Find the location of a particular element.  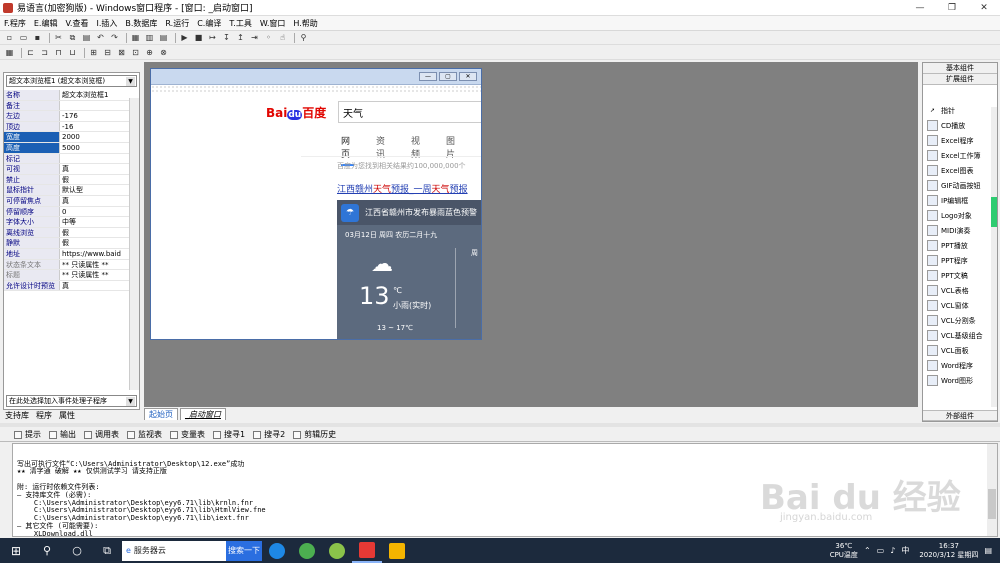

property-value: 2000 is located at coordinates (94, 137).